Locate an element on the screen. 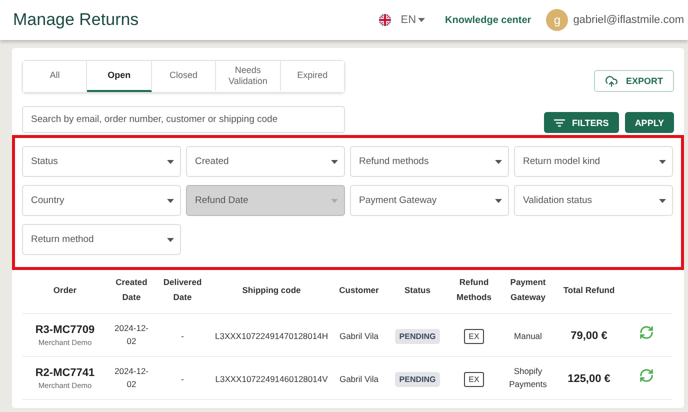  column-header: Created Date is located at coordinates (131, 293).